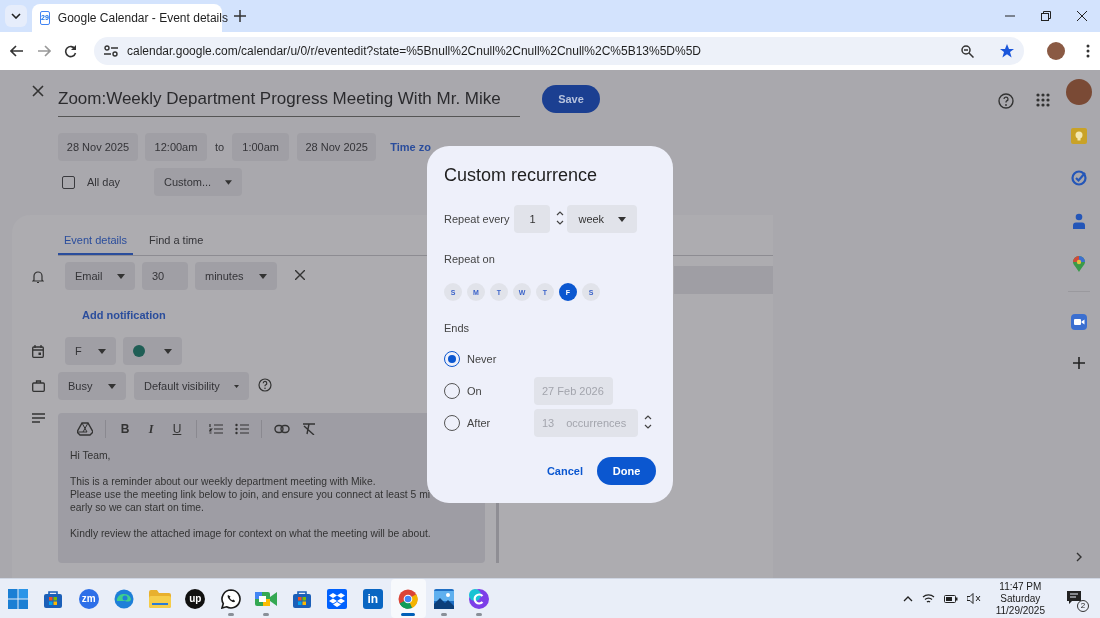  Describe the element at coordinates (152, 351) in the screenshot. I see `color-dropdown` at that location.